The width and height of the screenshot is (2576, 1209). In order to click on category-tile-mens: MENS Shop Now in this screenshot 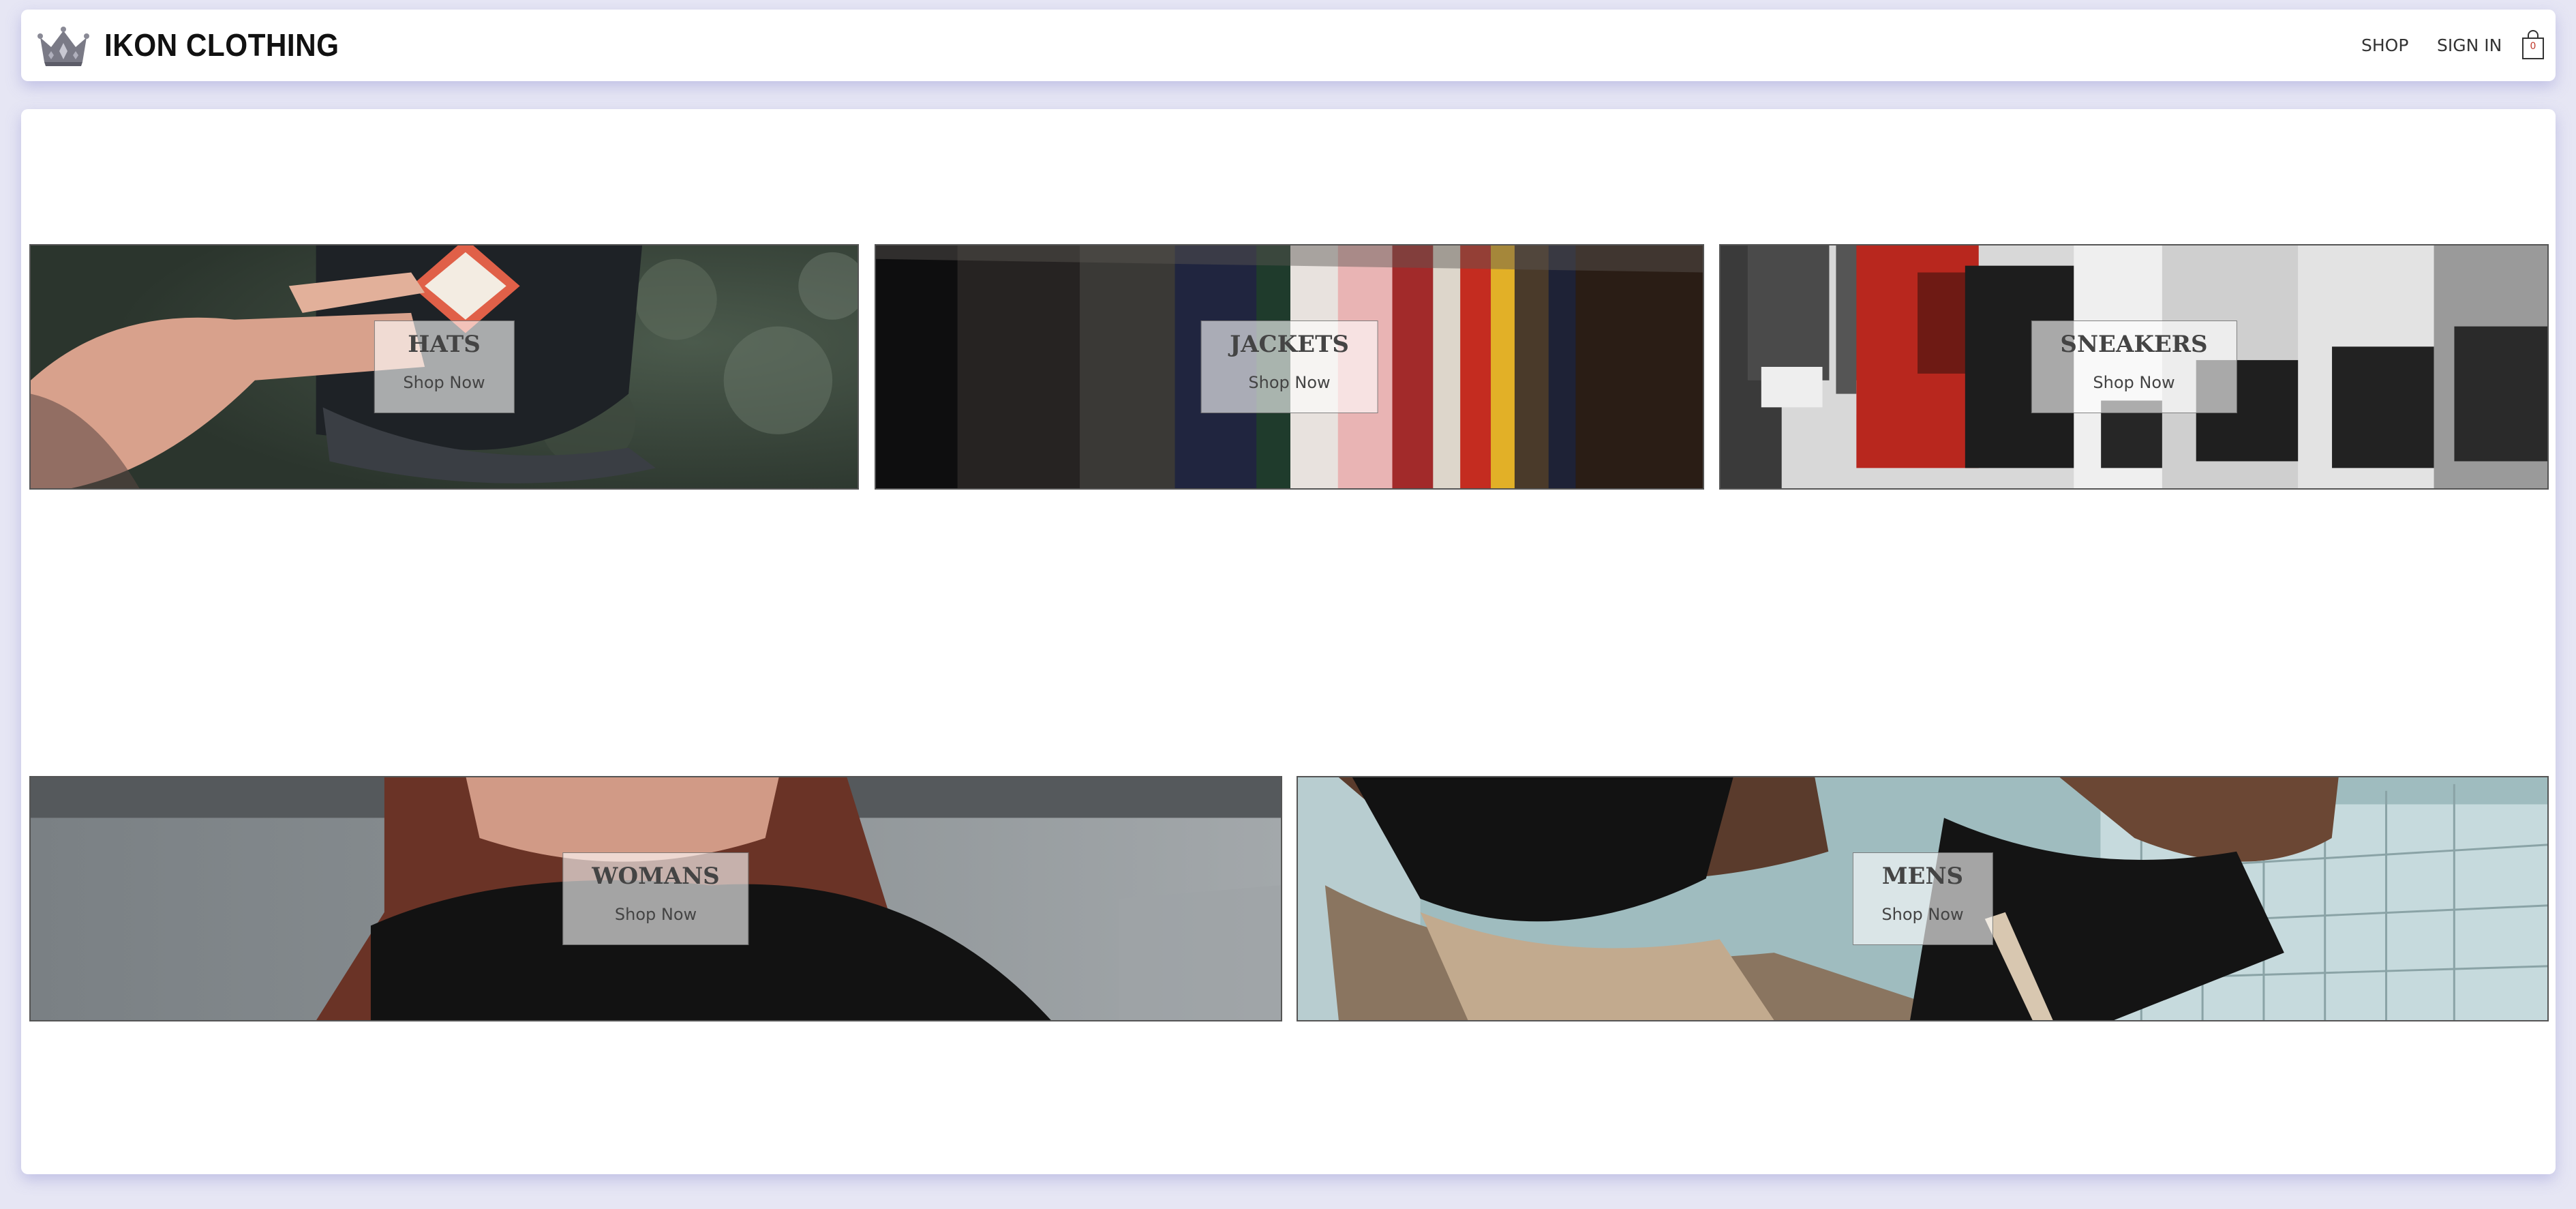, I will do `click(1923, 898)`.